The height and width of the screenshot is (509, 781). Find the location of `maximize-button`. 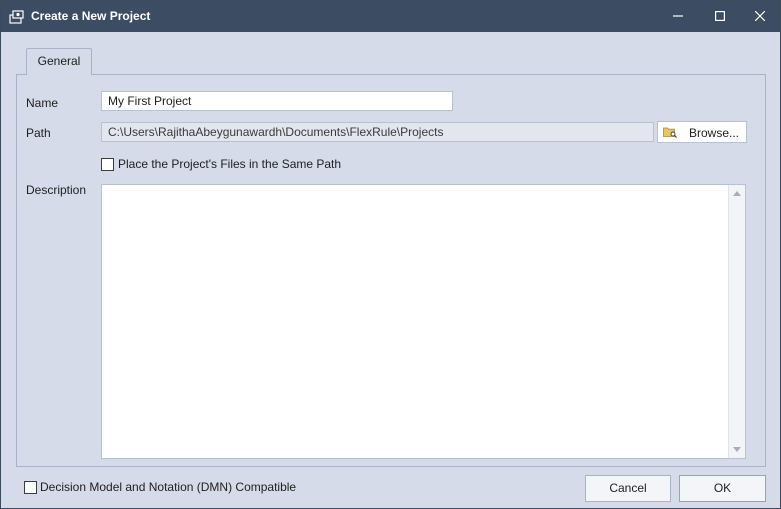

maximize-button is located at coordinates (720, 16).